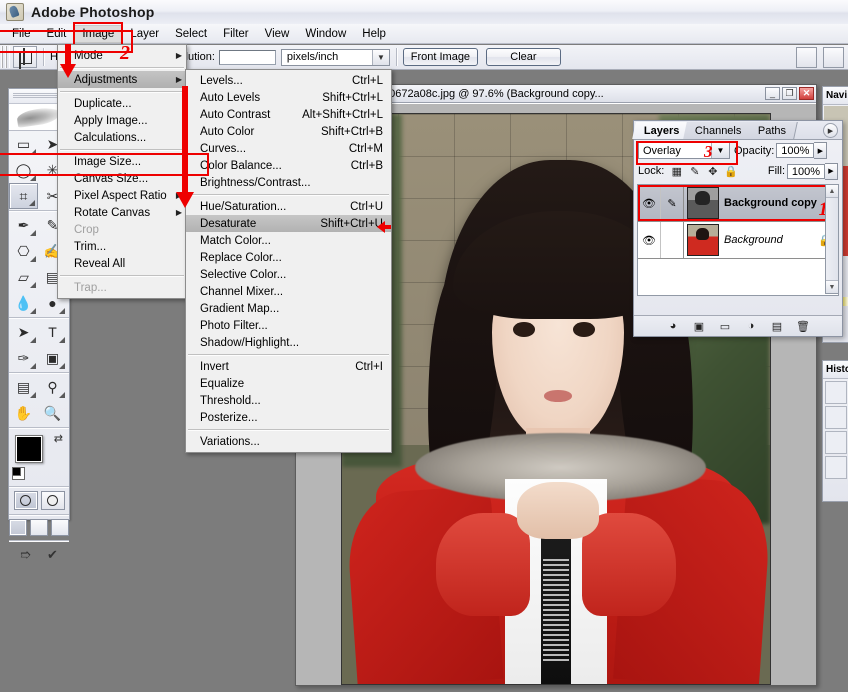 The image size is (848, 692). What do you see at coordinates (23, 332) in the screenshot?
I see `path-selection-tool: ➤` at bounding box center [23, 332].